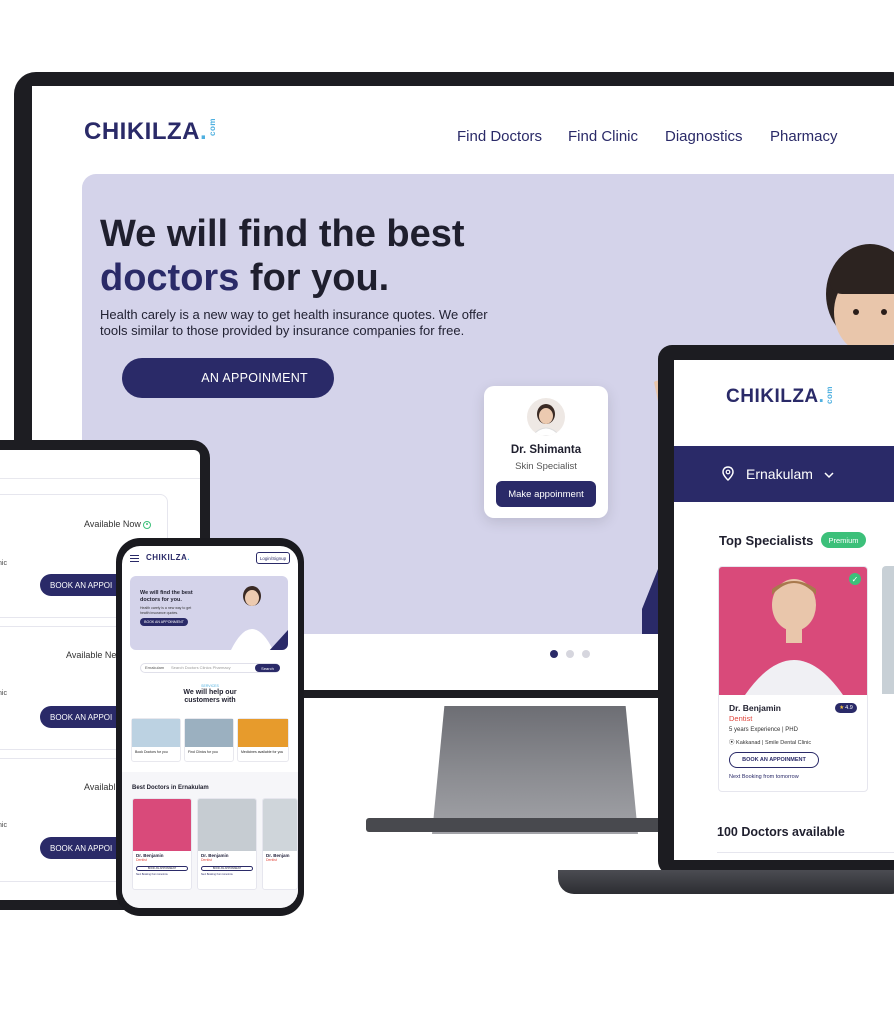 This screenshot has height=1024, width=894. What do you see at coordinates (166, 596) in the screenshot?
I see `phone-hero-title: We will find the best doctors for you.` at bounding box center [166, 596].